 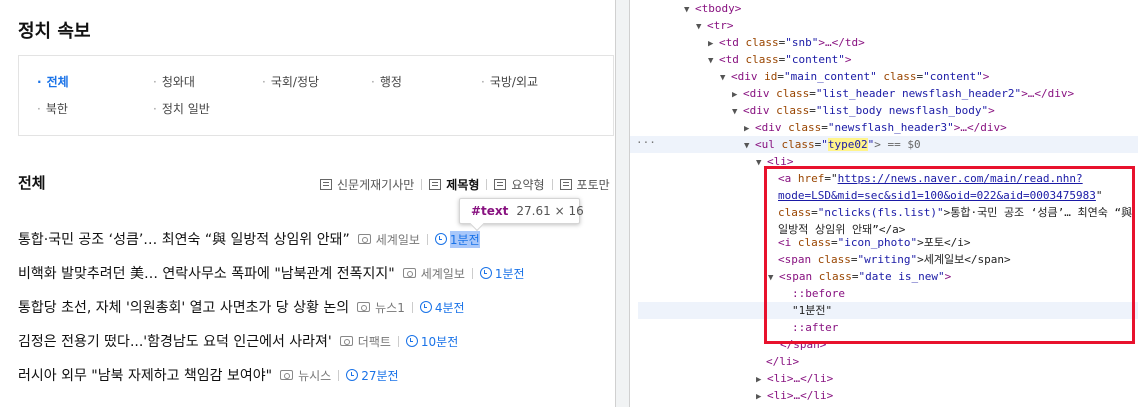 I want to click on news-headline: 김정은 전용기 떴다...'함경남도 요덕 인근에서 사라져', so click(x=175, y=341).